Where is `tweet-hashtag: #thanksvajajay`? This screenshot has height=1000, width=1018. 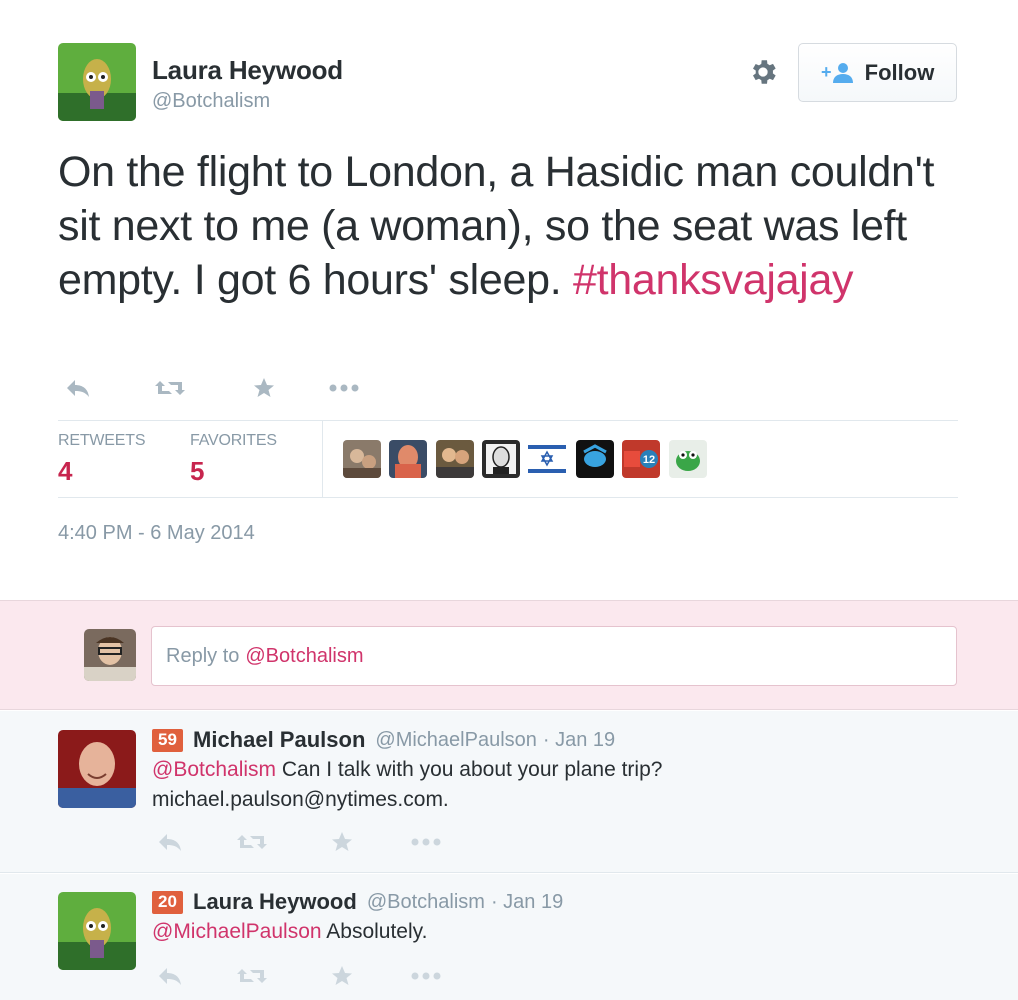 tweet-hashtag: #thanksvajajay is located at coordinates (713, 280).